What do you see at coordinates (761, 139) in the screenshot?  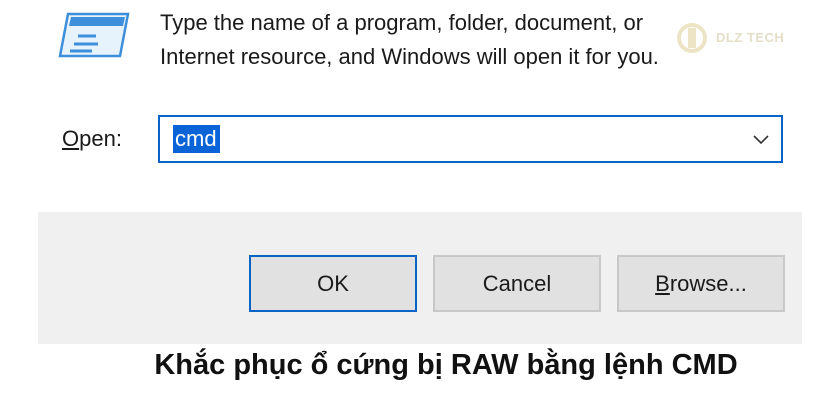 I see `chevron-down-icon` at bounding box center [761, 139].